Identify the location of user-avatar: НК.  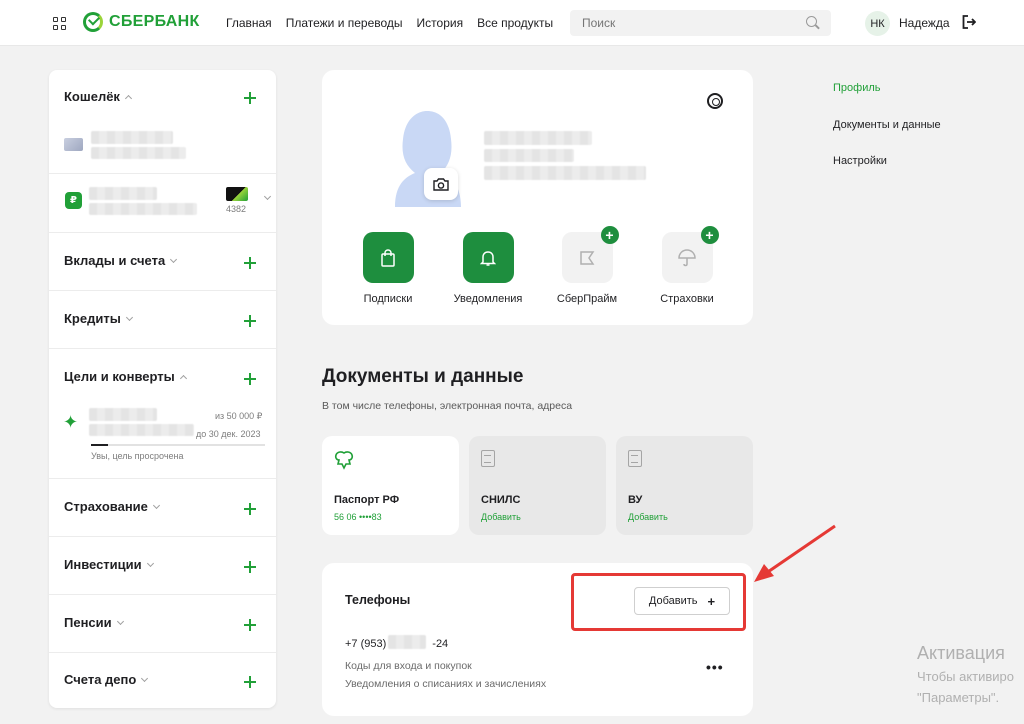
(877, 23).